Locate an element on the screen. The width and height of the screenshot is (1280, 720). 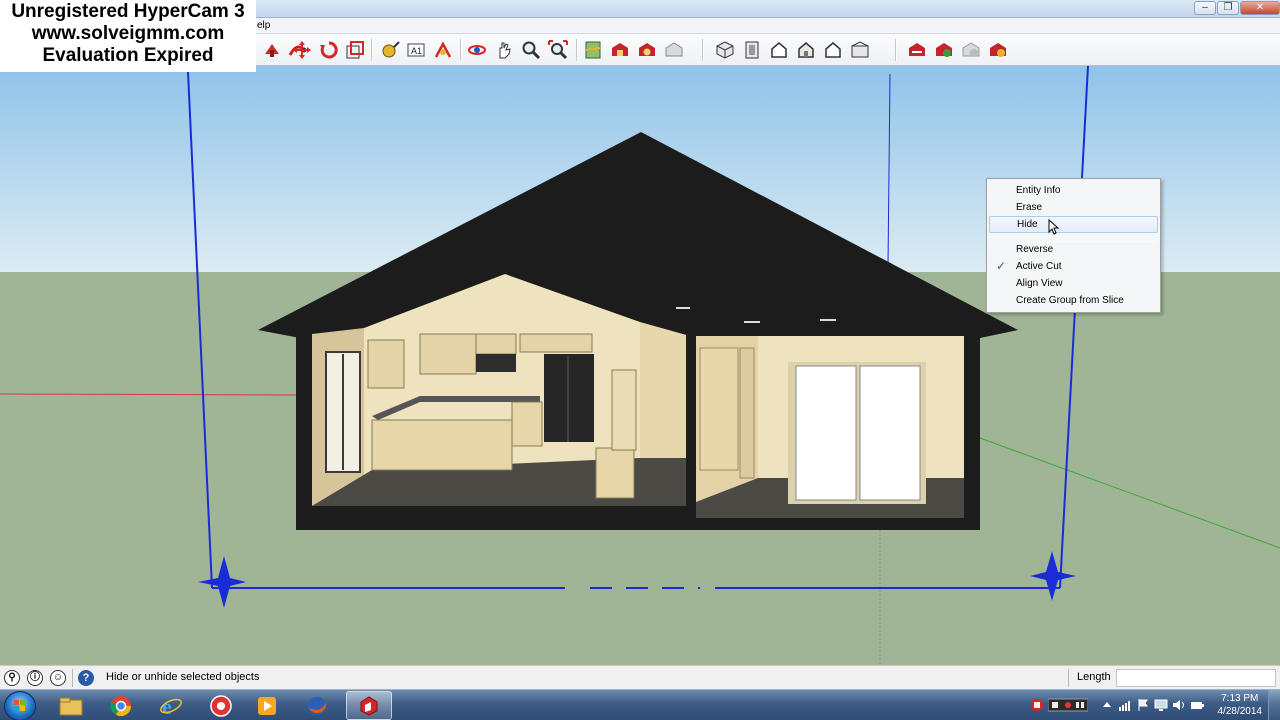
closet-door is located at coordinates (719, 409).